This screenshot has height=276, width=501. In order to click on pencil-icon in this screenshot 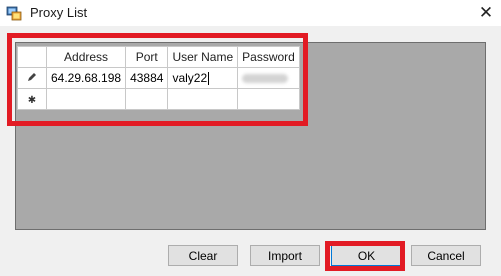, I will do `click(32, 77)`.